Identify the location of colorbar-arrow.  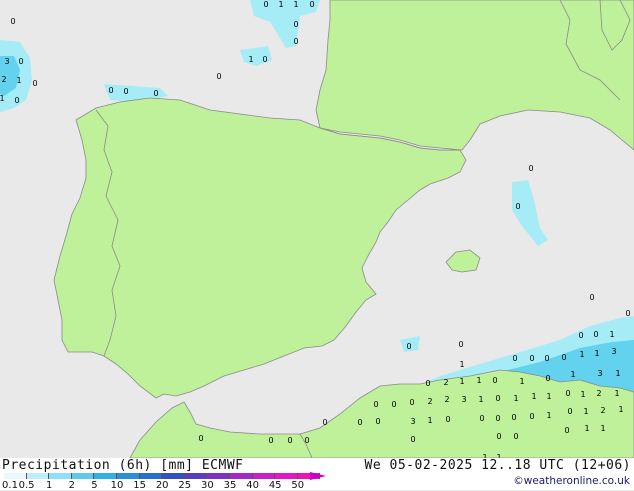
(318, 476).